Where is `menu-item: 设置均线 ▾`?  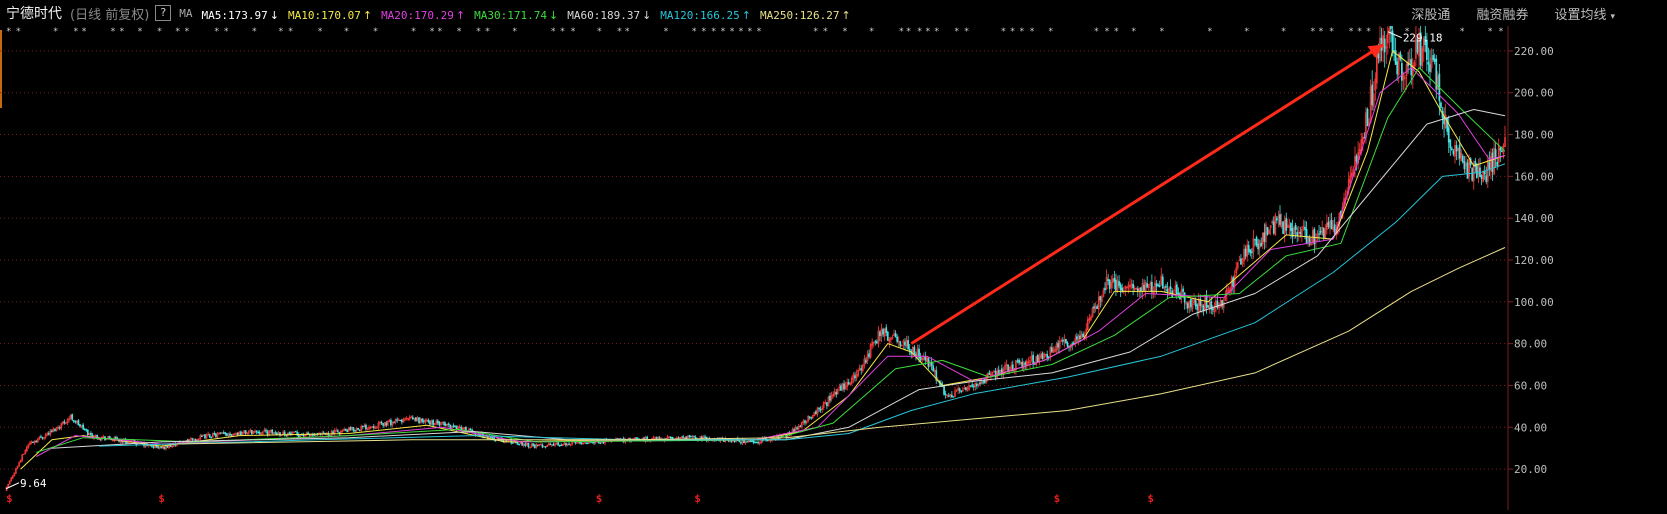
menu-item: 设置均线 ▾ is located at coordinates (1584, 13).